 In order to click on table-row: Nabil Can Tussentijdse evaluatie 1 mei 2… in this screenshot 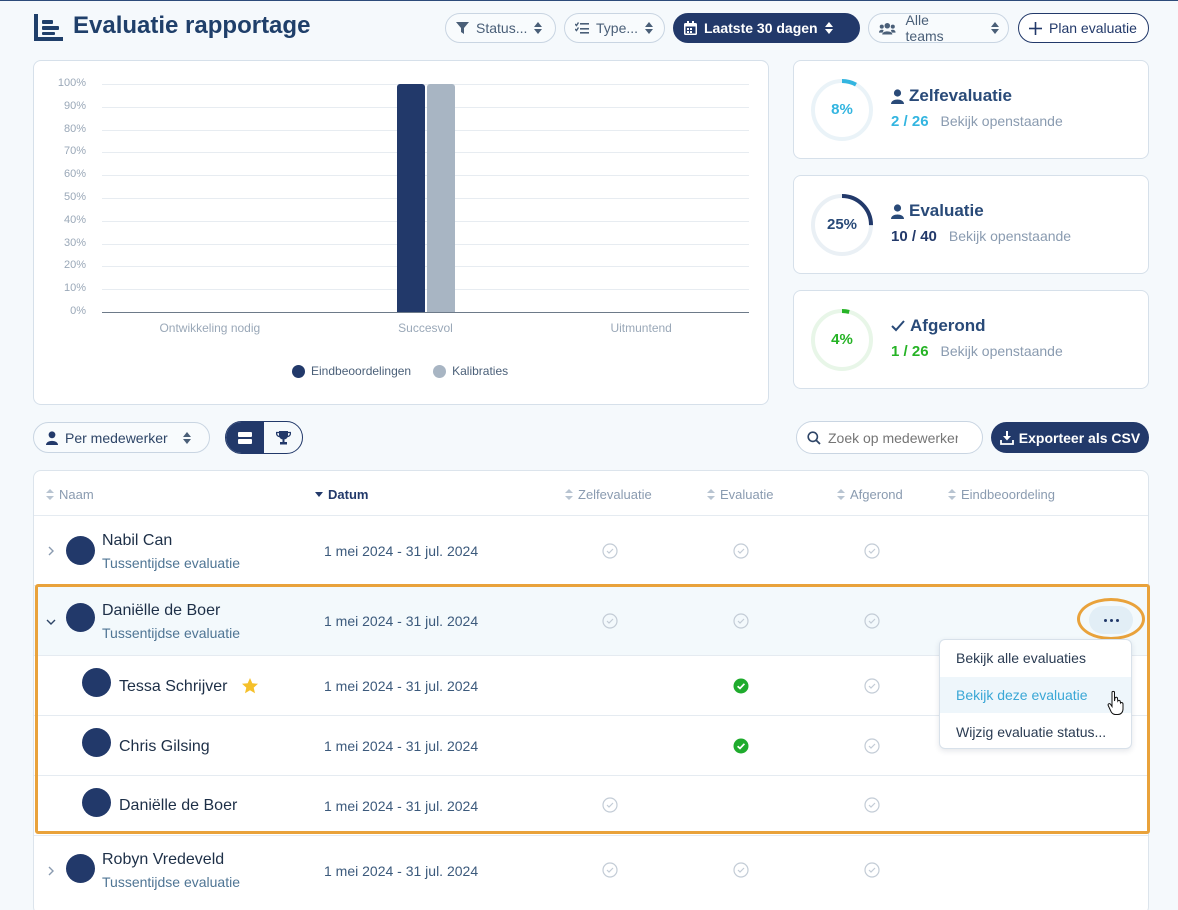, I will do `click(591, 550)`.